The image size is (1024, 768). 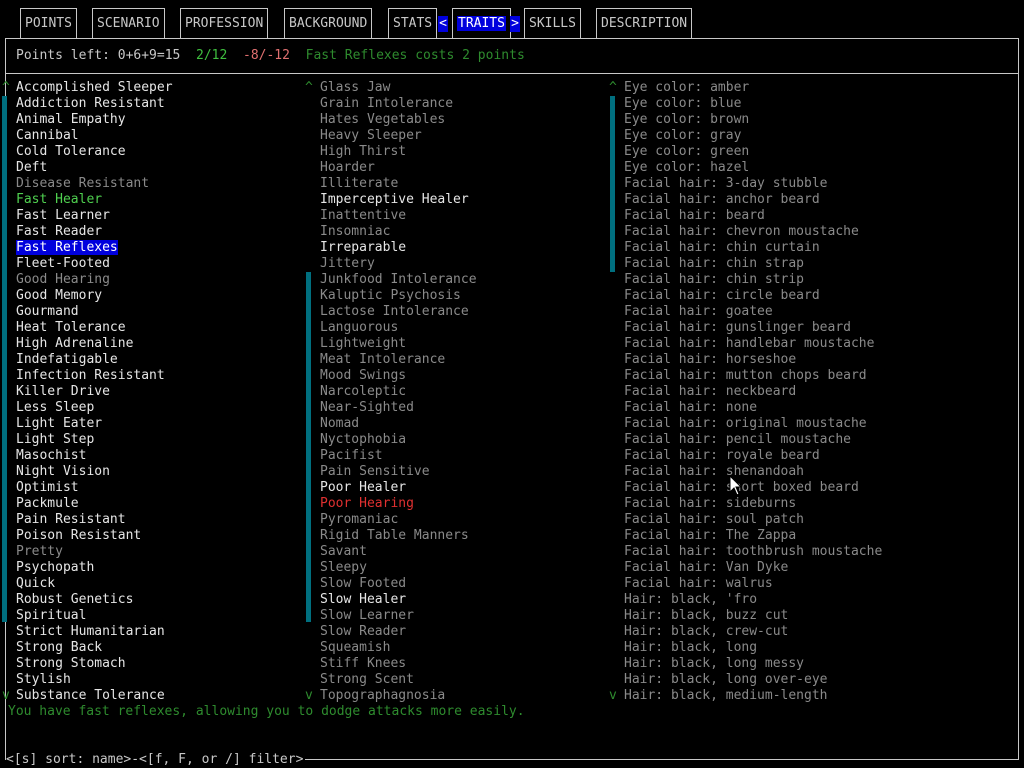 What do you see at coordinates (470, 488) in the screenshot?
I see `trait-item: Poor Healer` at bounding box center [470, 488].